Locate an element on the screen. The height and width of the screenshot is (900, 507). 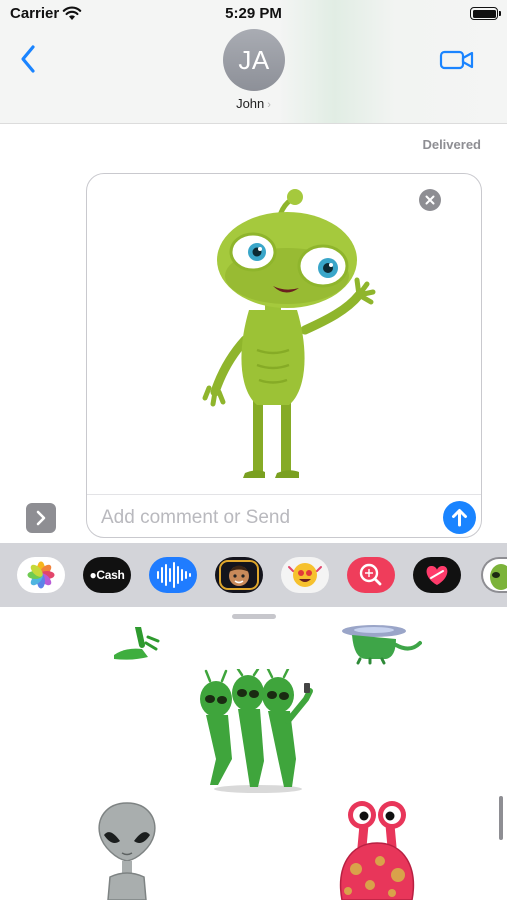
arrow-up-icon is located at coordinates (459, 518).